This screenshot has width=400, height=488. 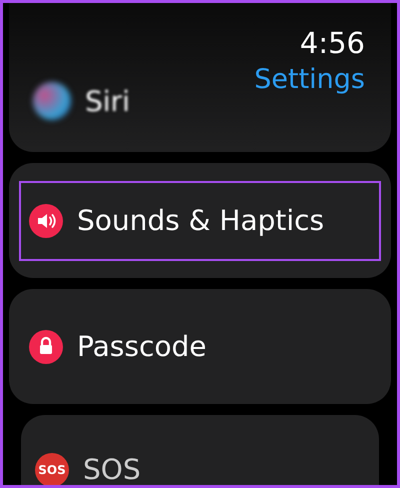 I want to click on settings-row: SOS SOS, so click(x=200, y=466).